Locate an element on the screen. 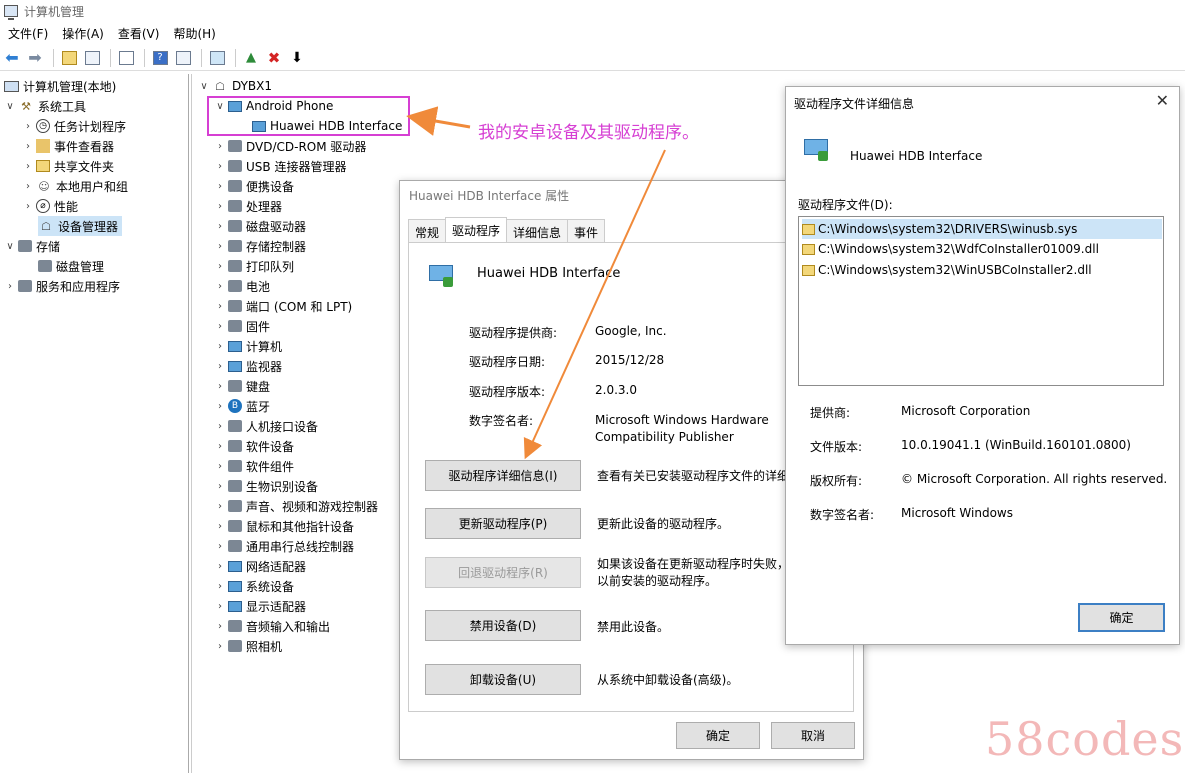 This screenshot has width=1185, height=773. device-category-item: › 固件 is located at coordinates (242, 326).